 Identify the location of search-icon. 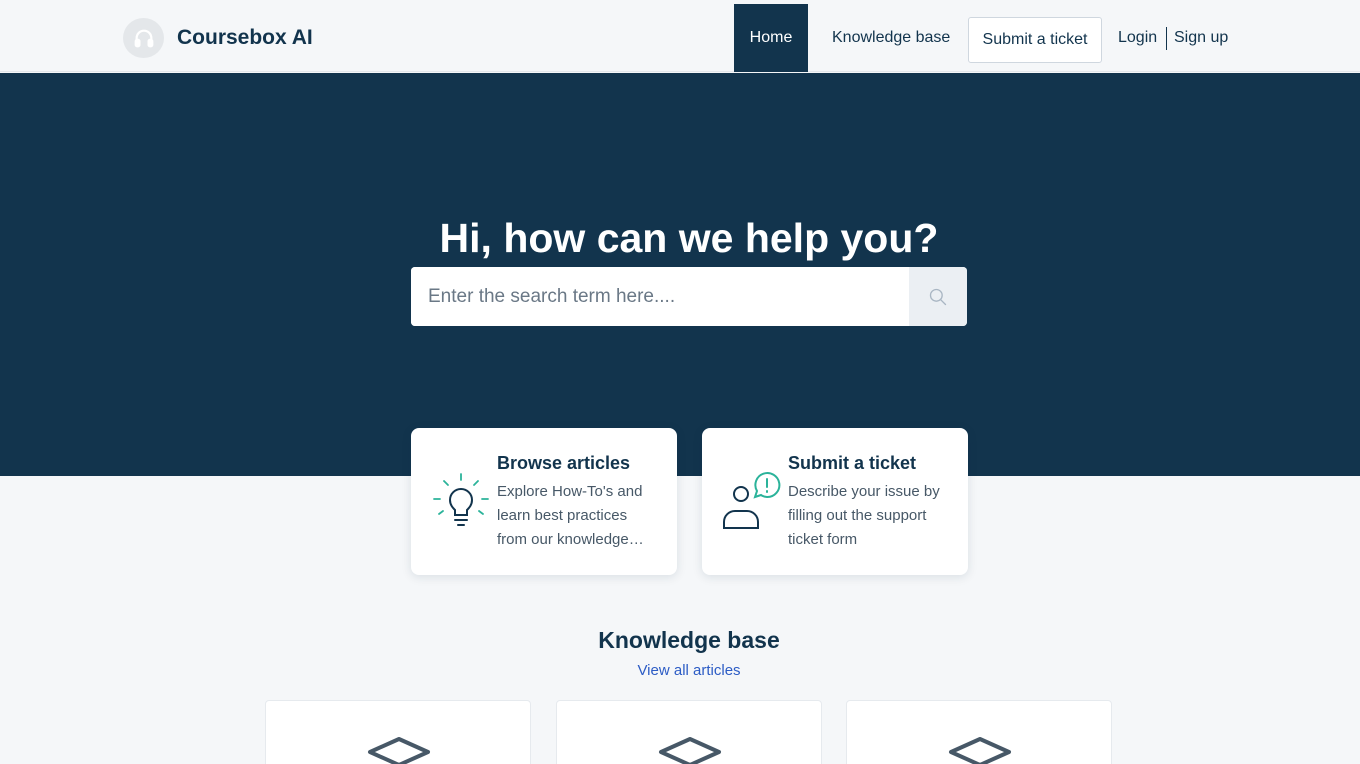
(938, 296).